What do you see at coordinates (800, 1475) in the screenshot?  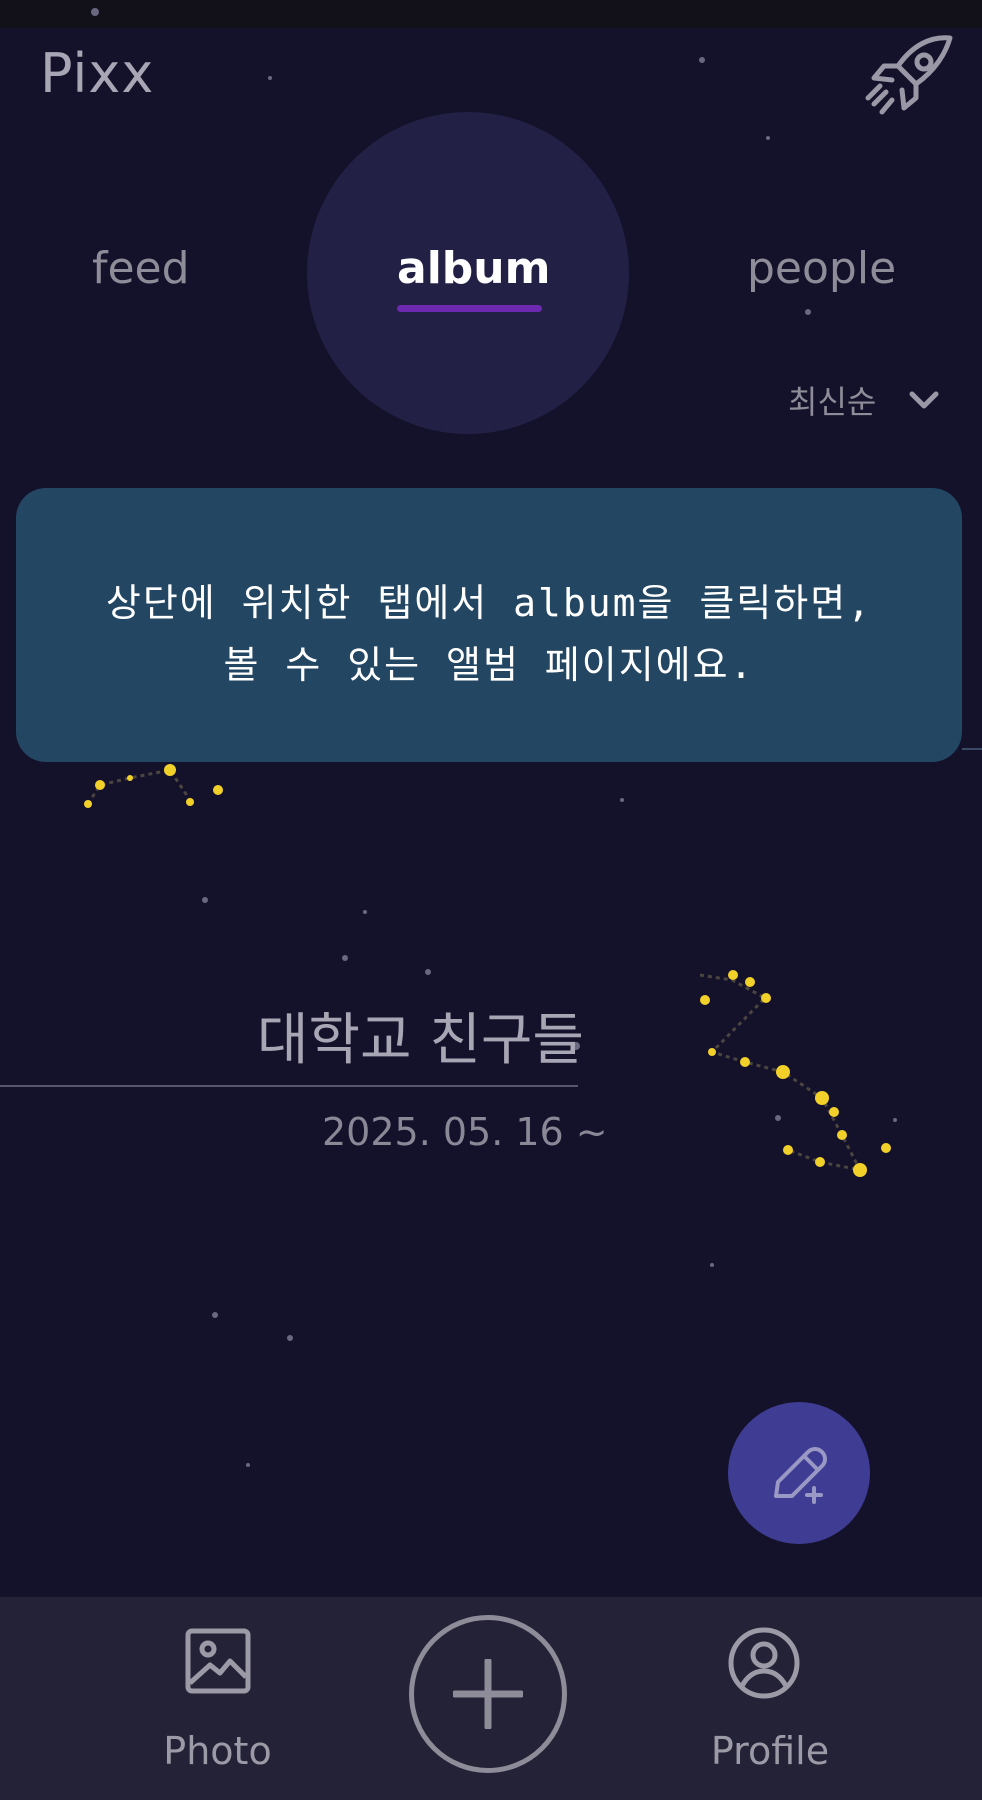 I see `edit-add-icon` at bounding box center [800, 1475].